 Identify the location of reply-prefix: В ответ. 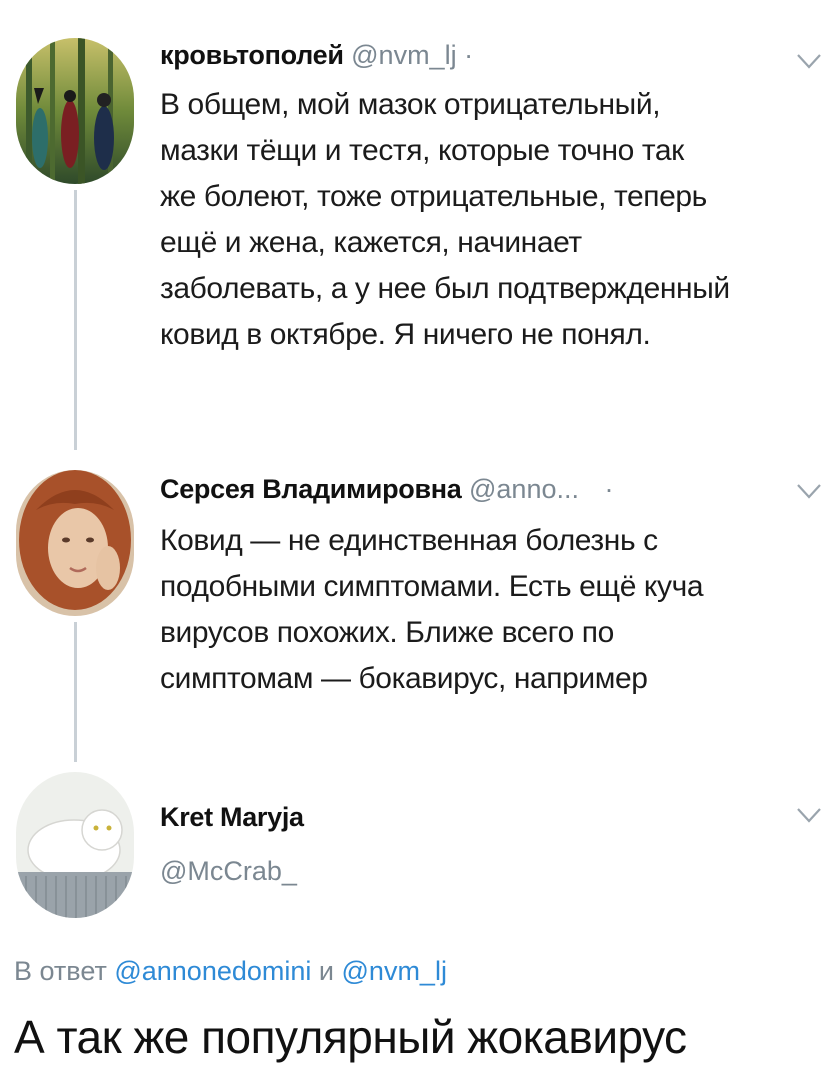
(60, 971).